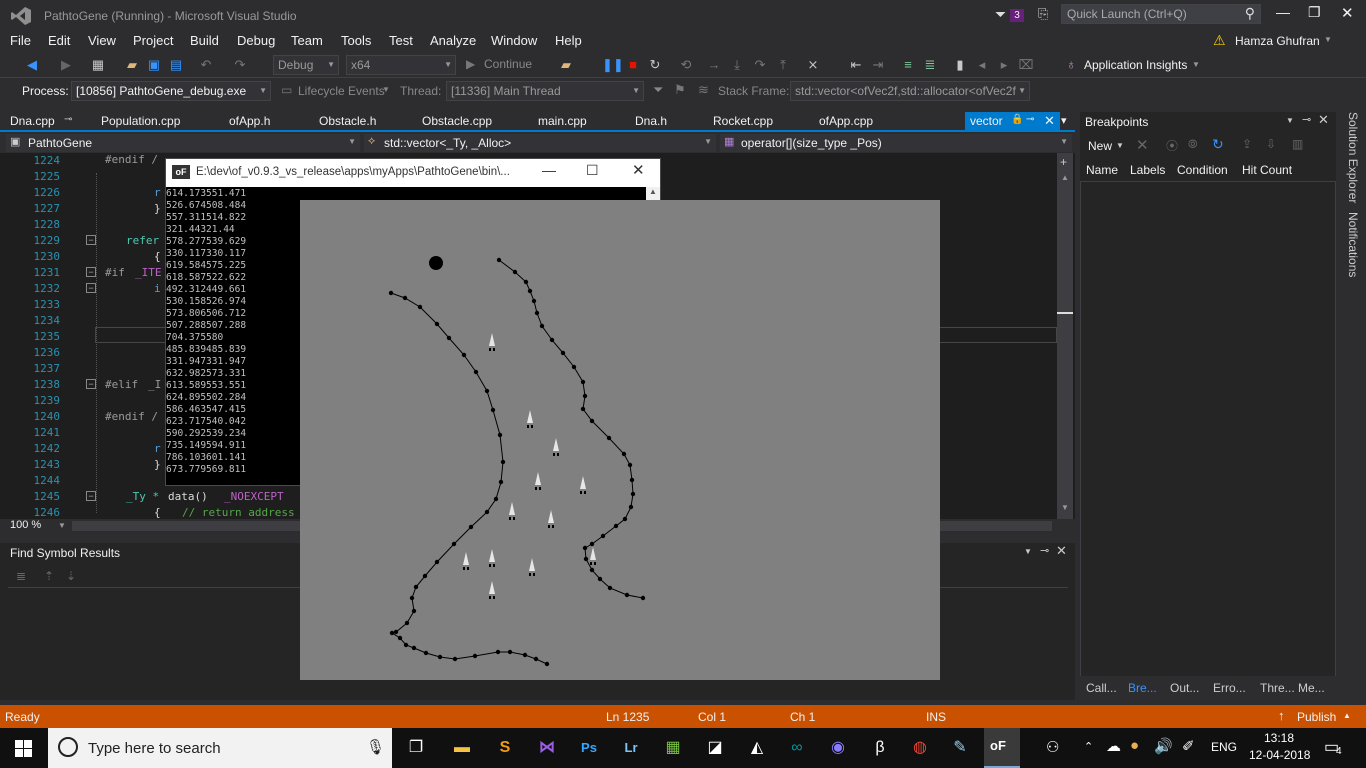  Describe the element at coordinates (856, 65) in the screenshot. I see `format-icon: ⇤` at that location.